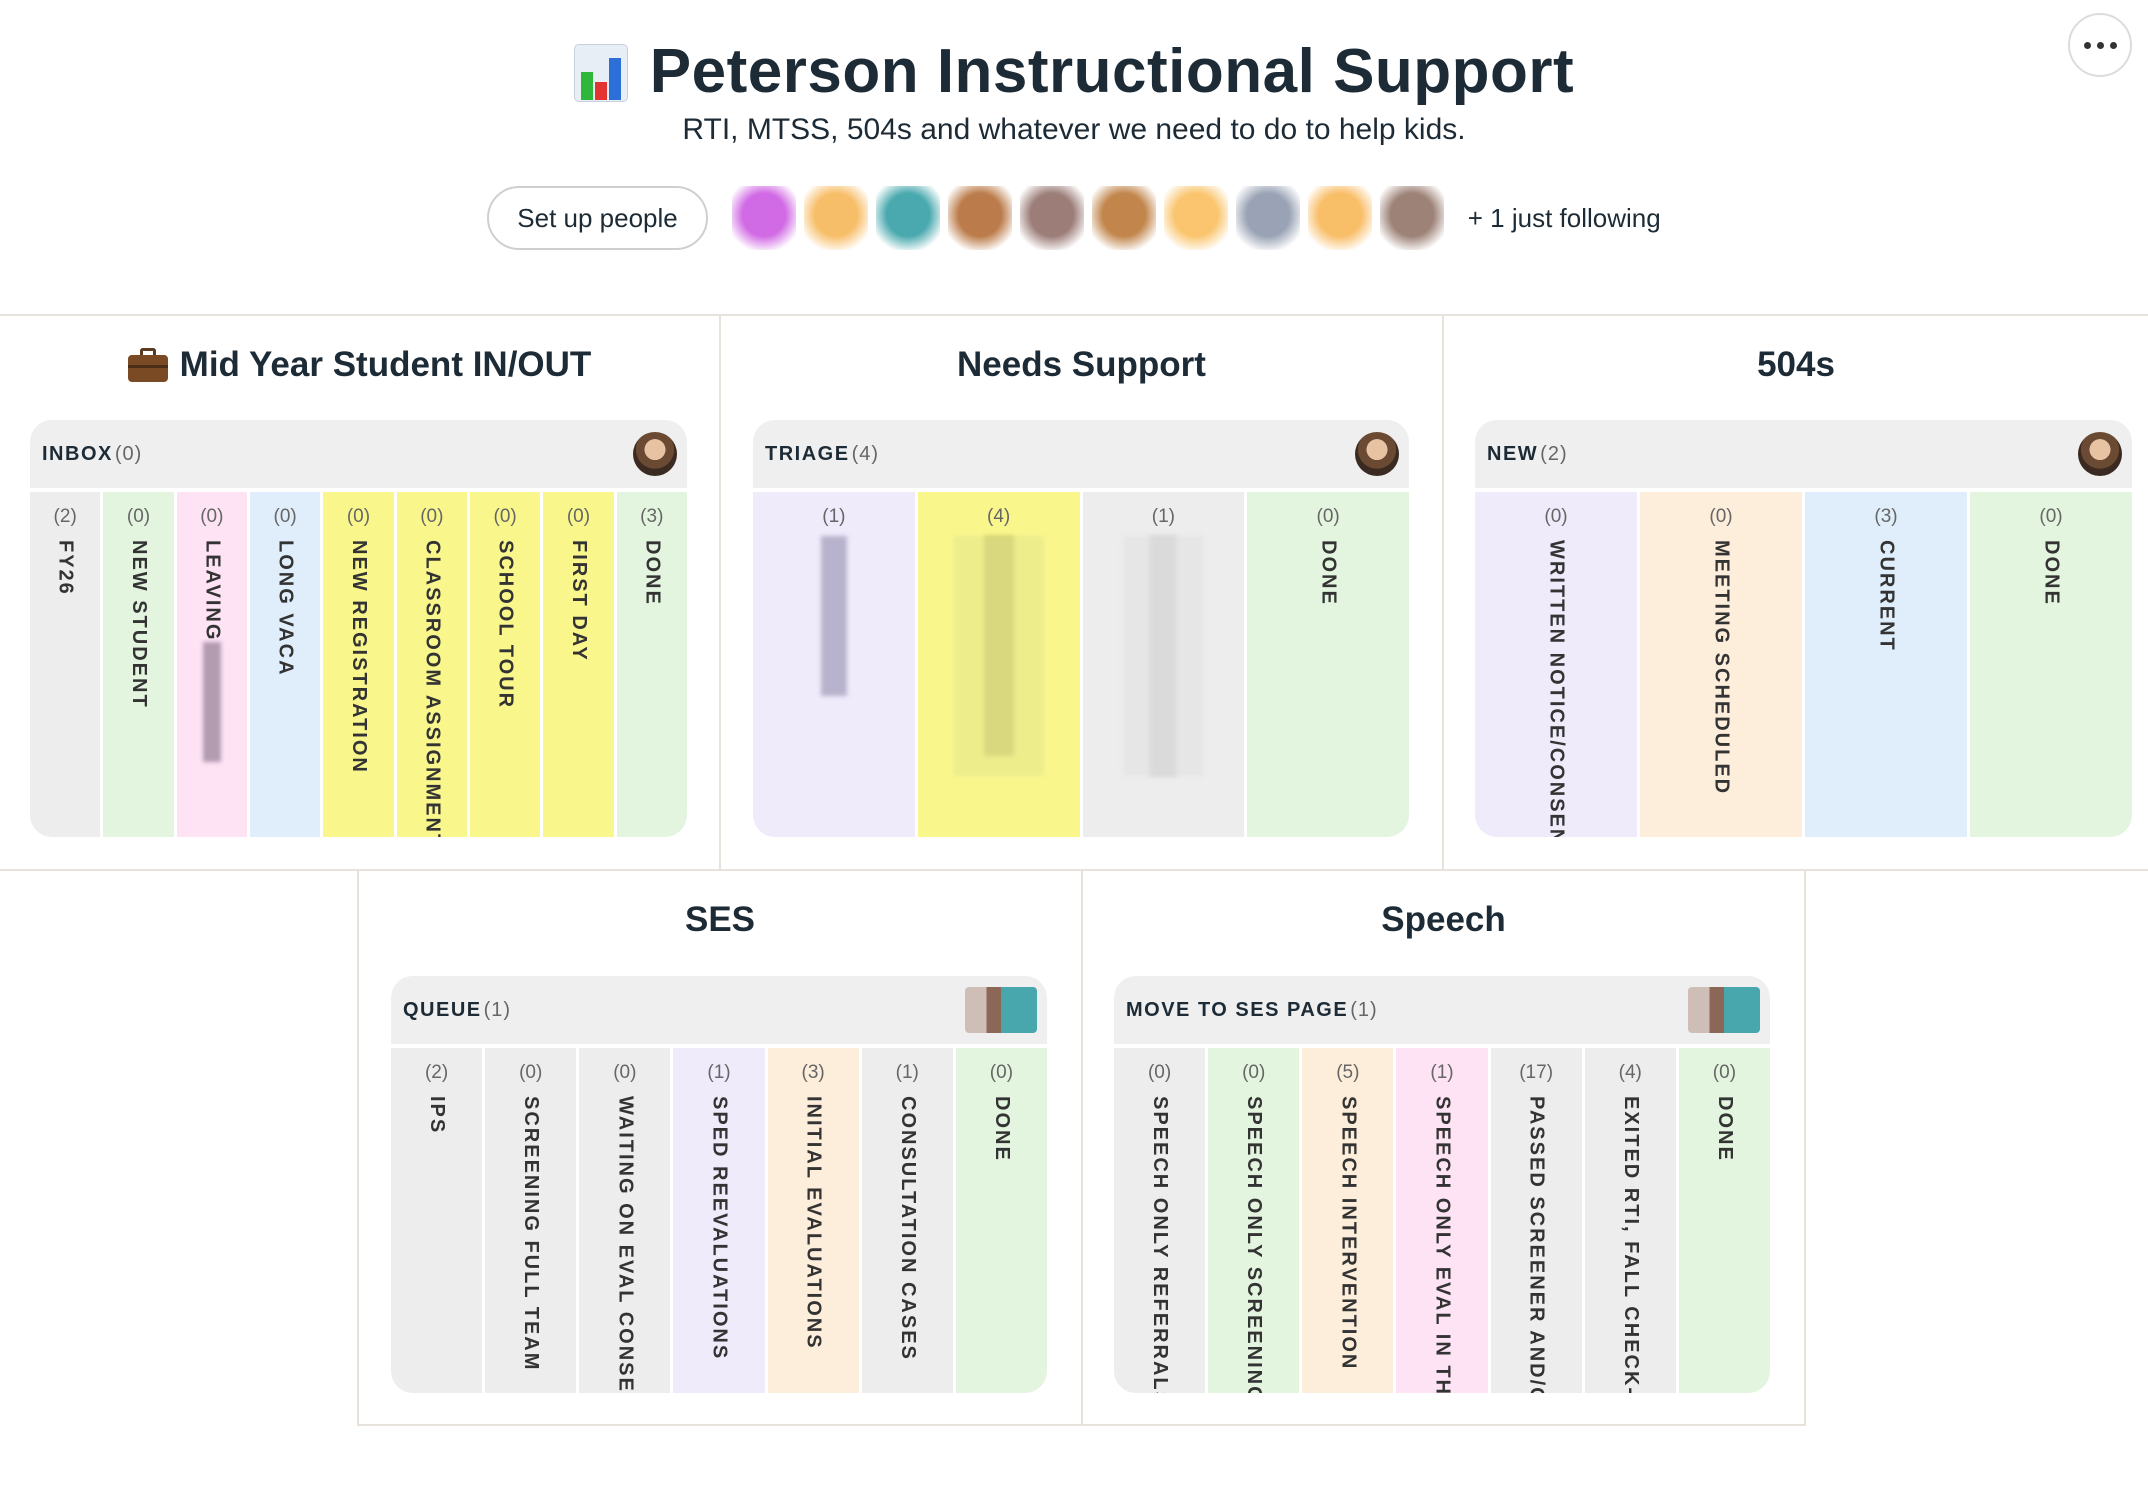  I want to click on board-header: NEW (2), so click(1803, 454).